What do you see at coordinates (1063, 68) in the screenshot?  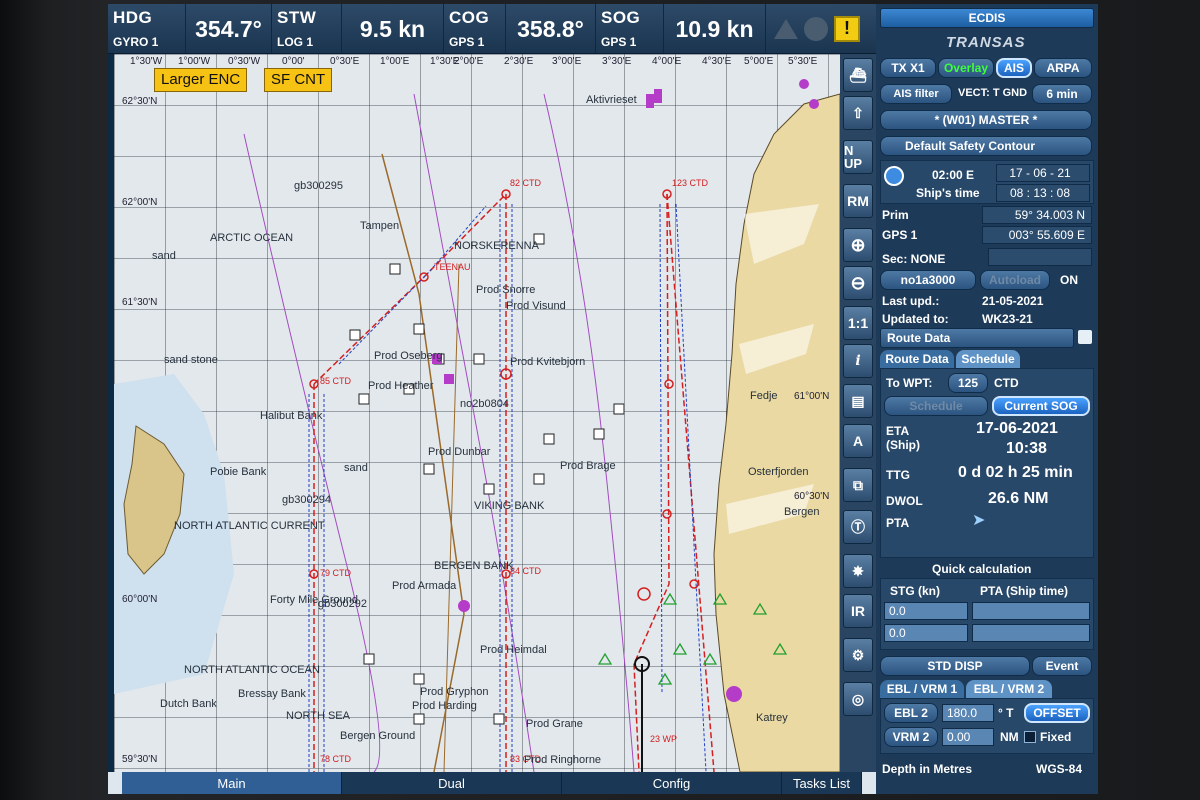 I see `arpa-button: ARPA` at bounding box center [1063, 68].